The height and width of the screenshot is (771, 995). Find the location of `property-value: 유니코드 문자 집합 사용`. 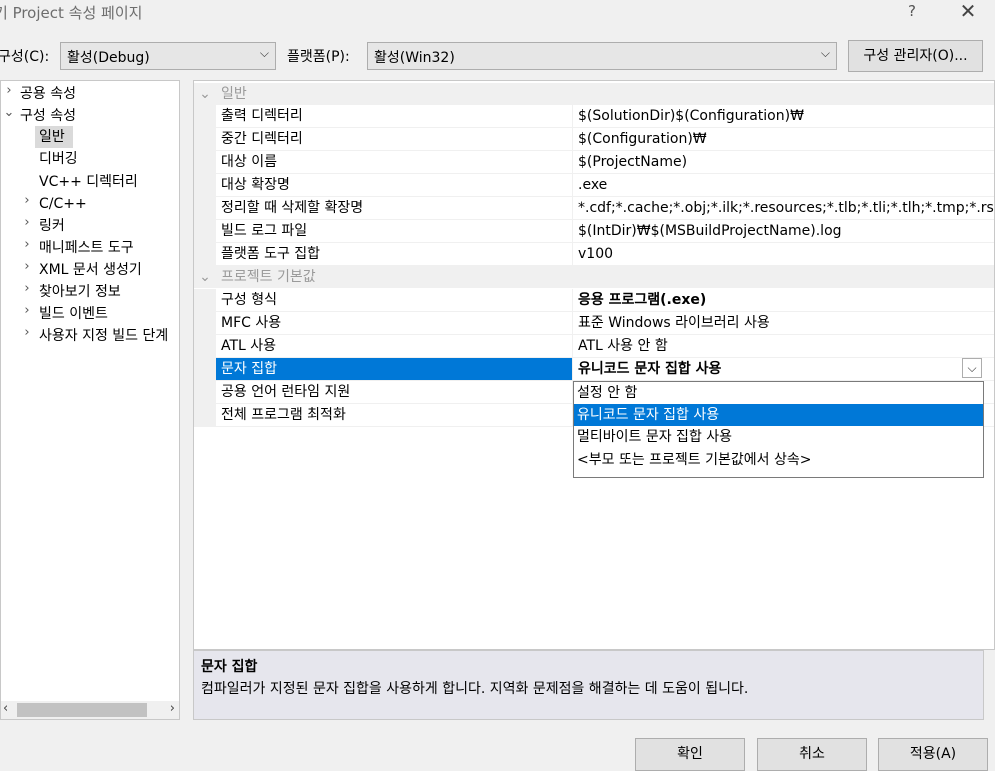

property-value: 유니코드 문자 집합 사용 is located at coordinates (784, 369).